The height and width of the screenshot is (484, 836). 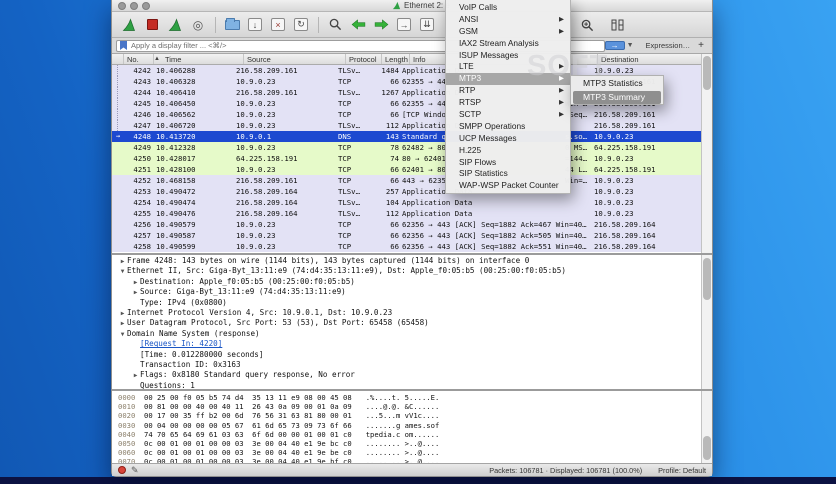 I want to click on packet-info-text: Application Data, so click(x=437, y=213).